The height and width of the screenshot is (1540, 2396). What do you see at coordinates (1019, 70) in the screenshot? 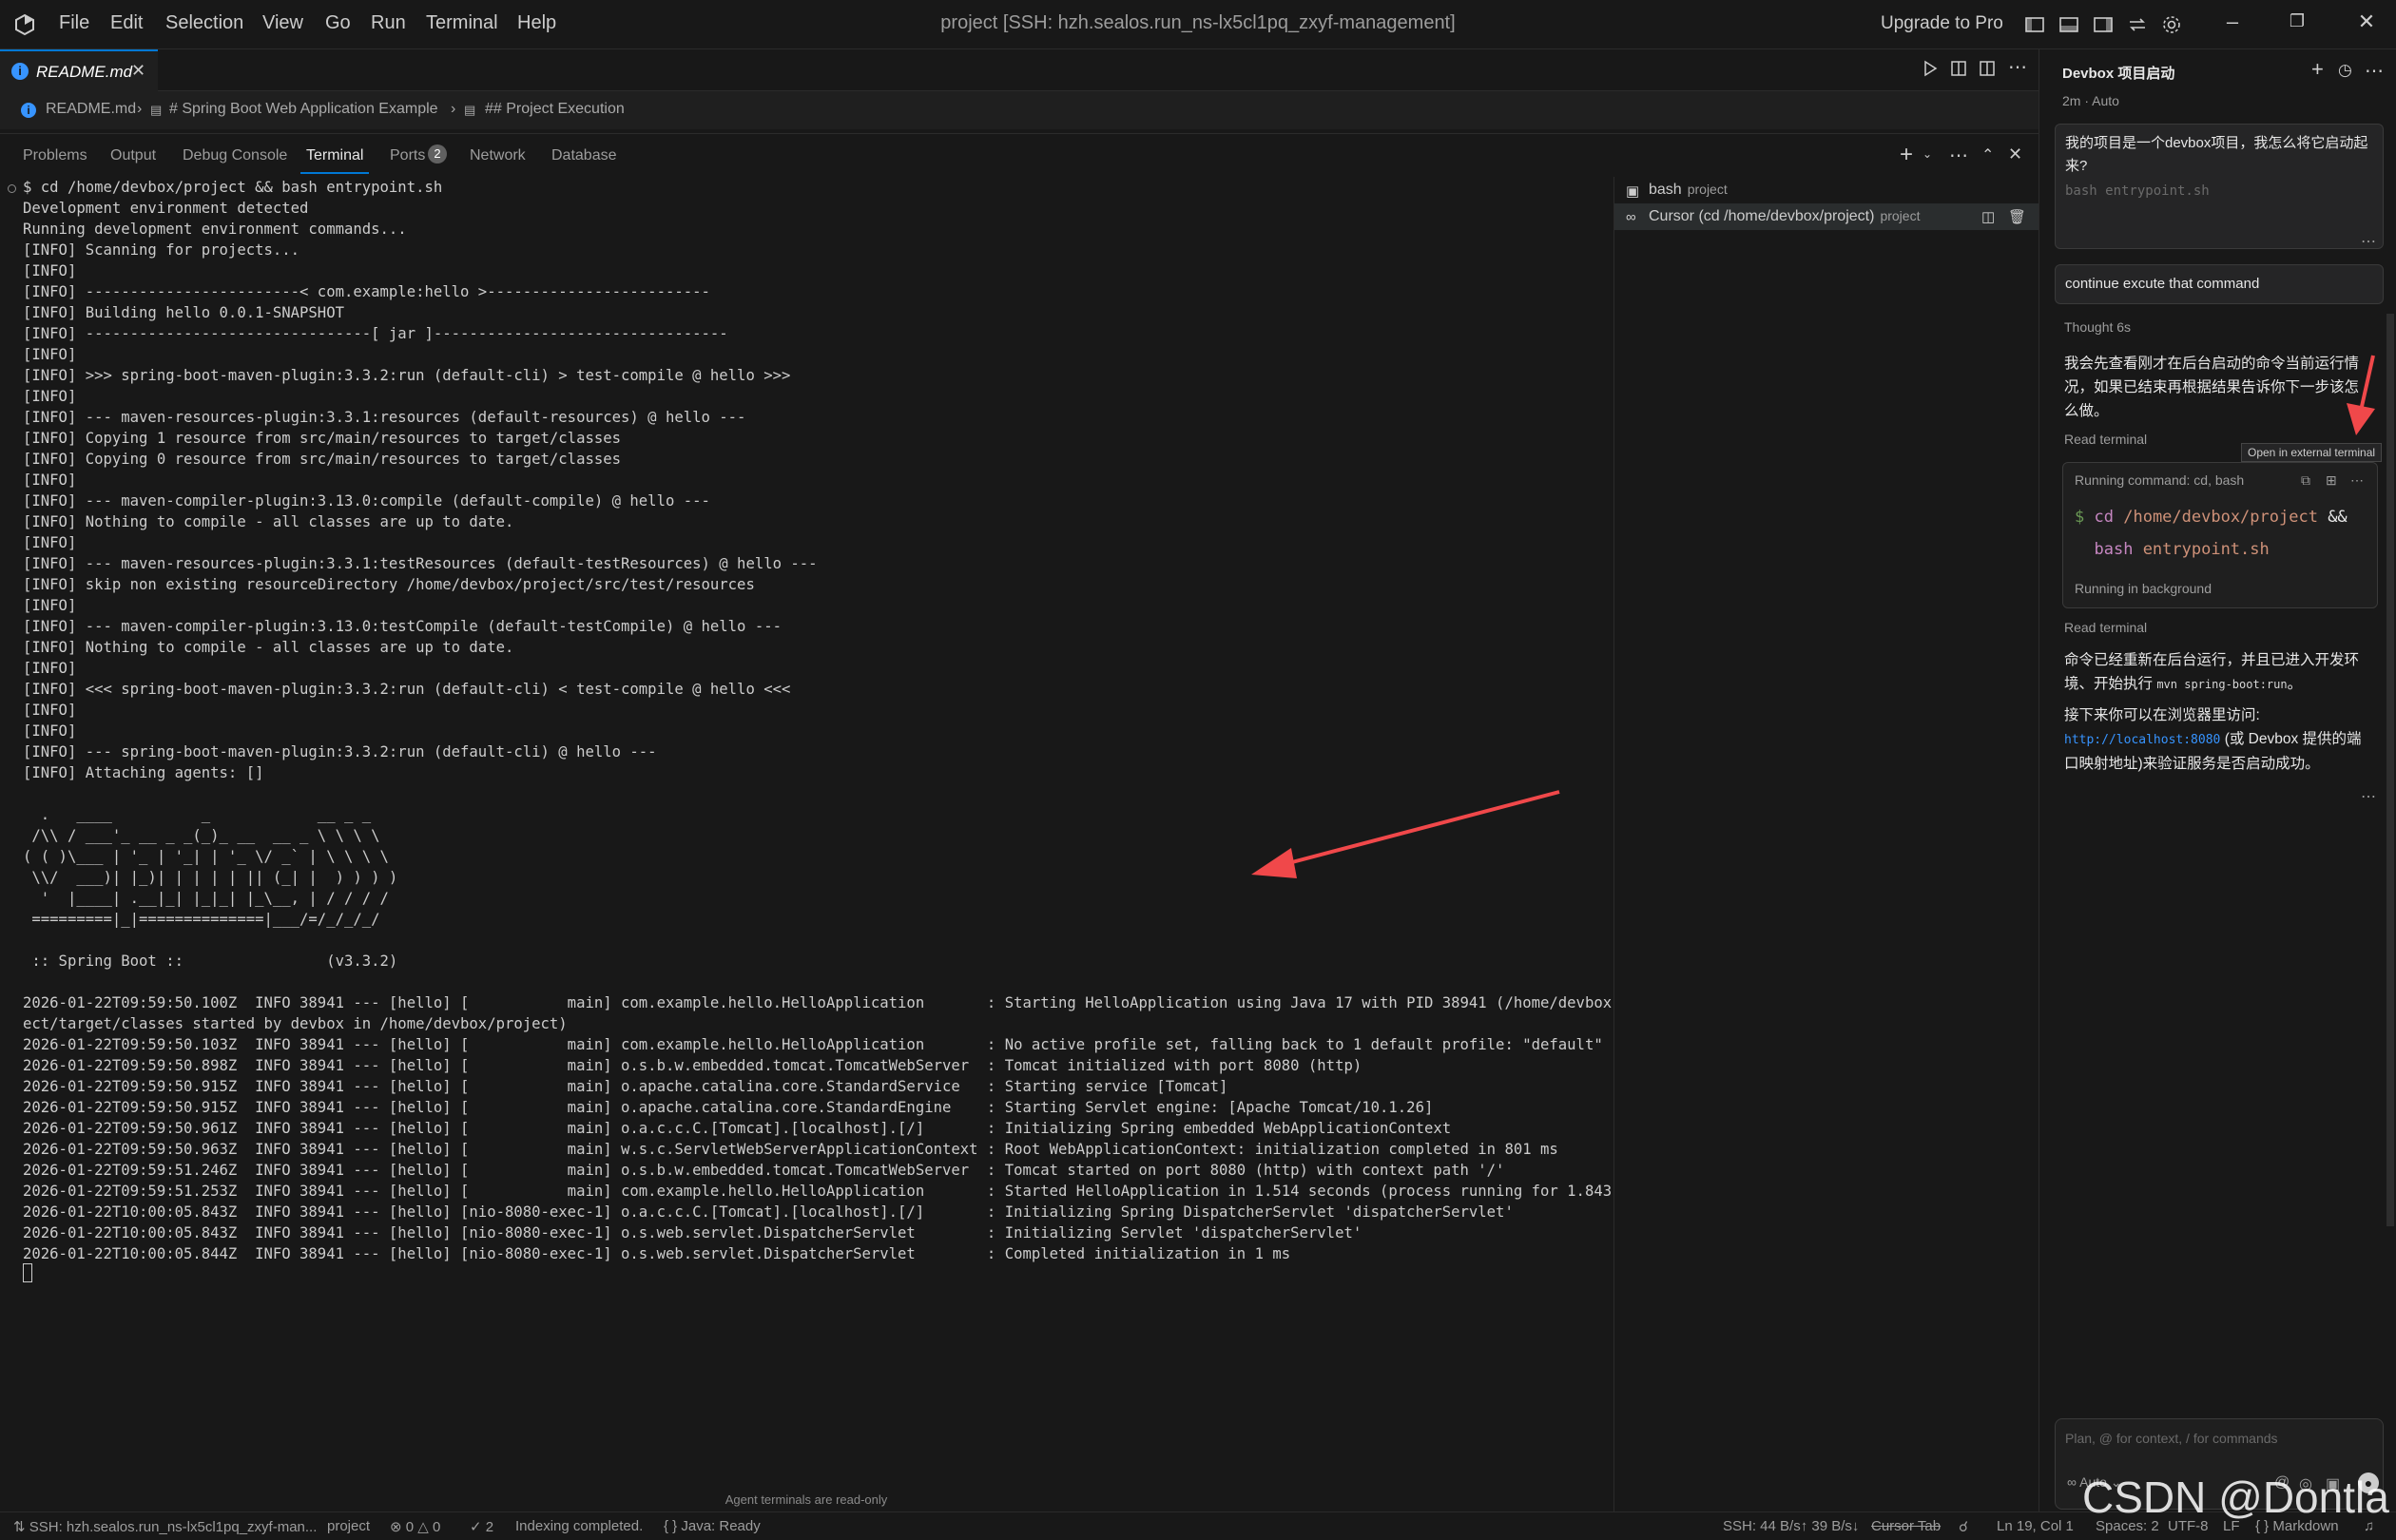
I see `editor-tab-row: i README.md ✕ ⋯` at bounding box center [1019, 70].